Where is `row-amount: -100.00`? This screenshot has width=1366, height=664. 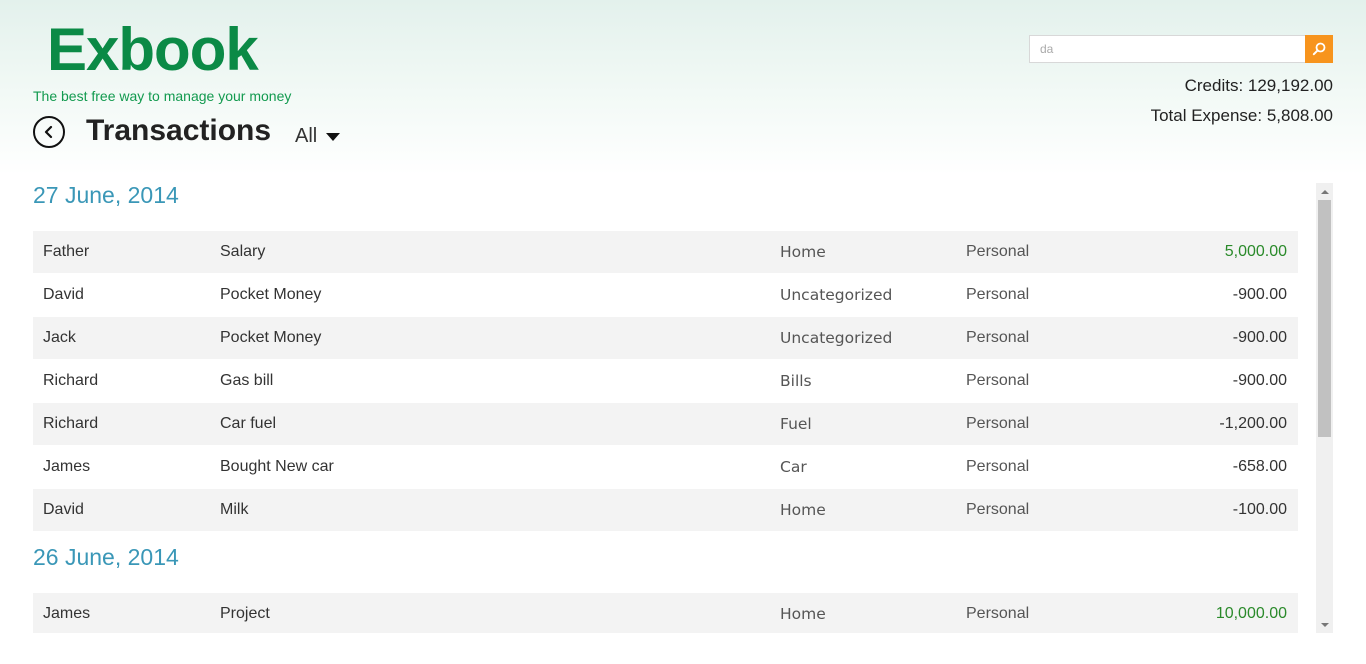
row-amount: -100.00 is located at coordinates (1259, 509).